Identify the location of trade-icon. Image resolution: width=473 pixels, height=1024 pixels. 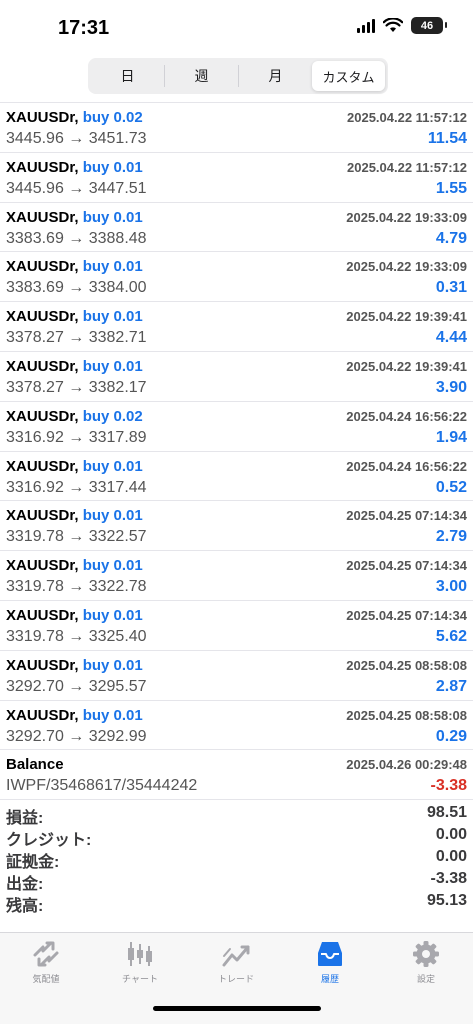
(236, 956).